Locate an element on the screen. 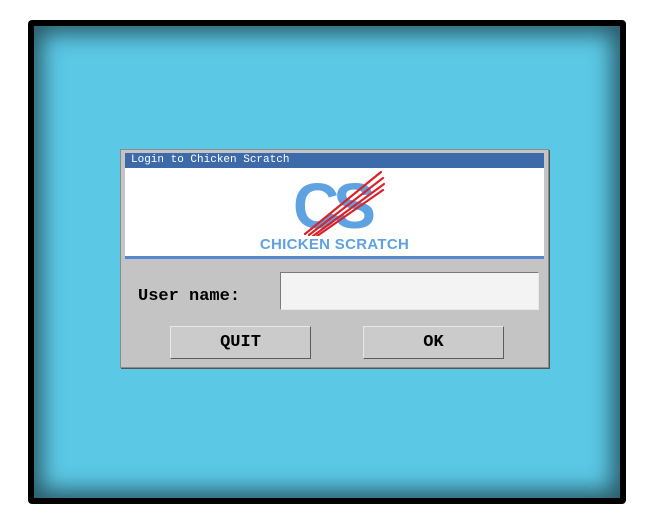 Image resolution: width=652 pixels, height=524 pixels. logo-banner: CS CHICKEN SCRATCH is located at coordinates (334, 213).